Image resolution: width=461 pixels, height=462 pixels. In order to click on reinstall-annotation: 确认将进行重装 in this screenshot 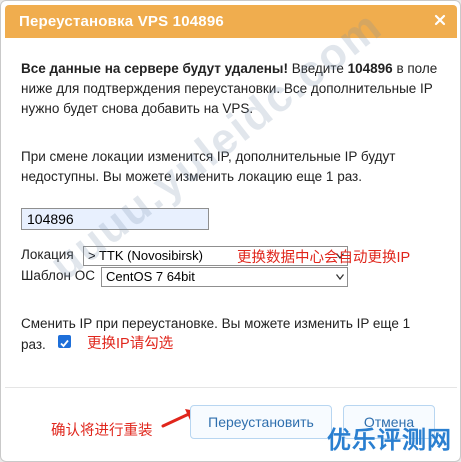, I will do `click(102, 431)`.